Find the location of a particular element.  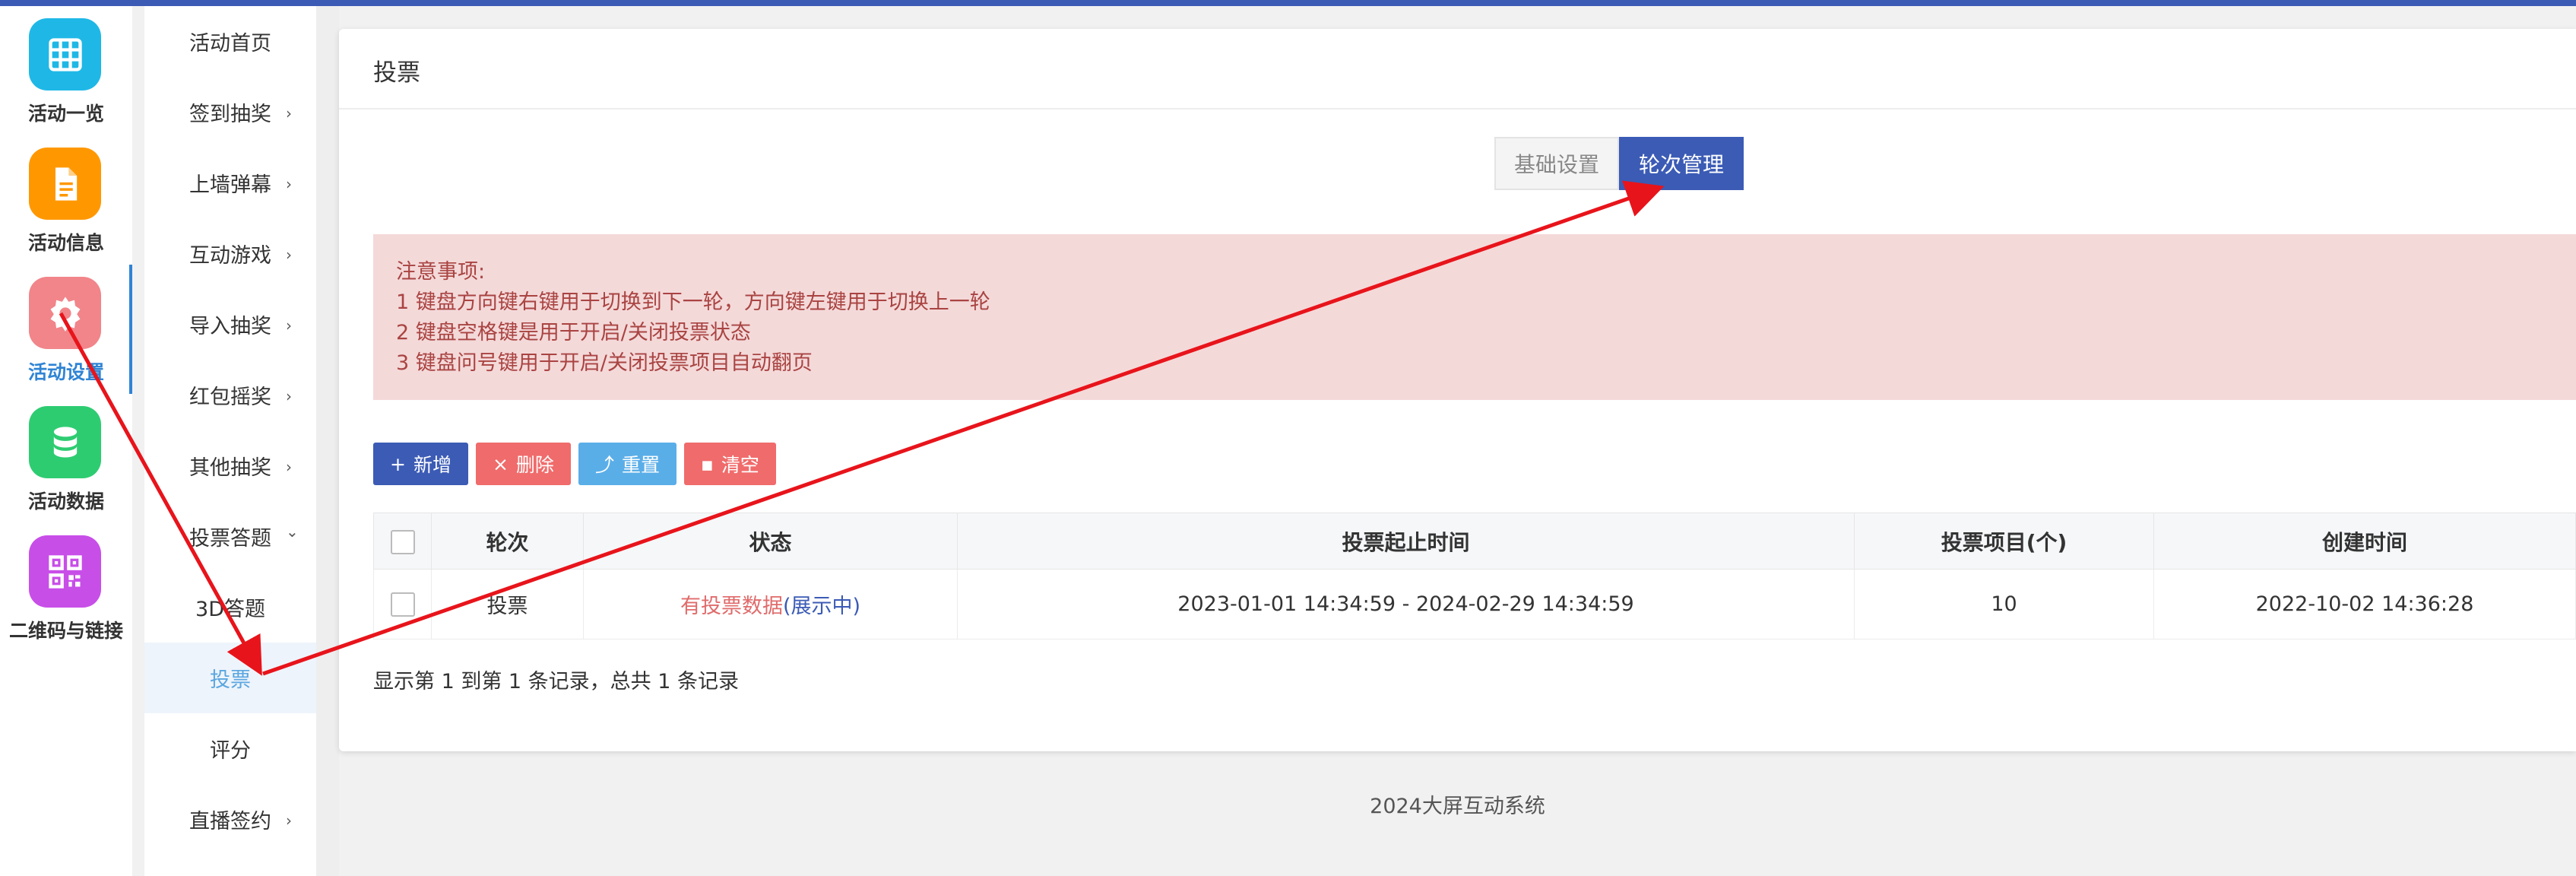

cell-round: 投票 is located at coordinates (508, 604).